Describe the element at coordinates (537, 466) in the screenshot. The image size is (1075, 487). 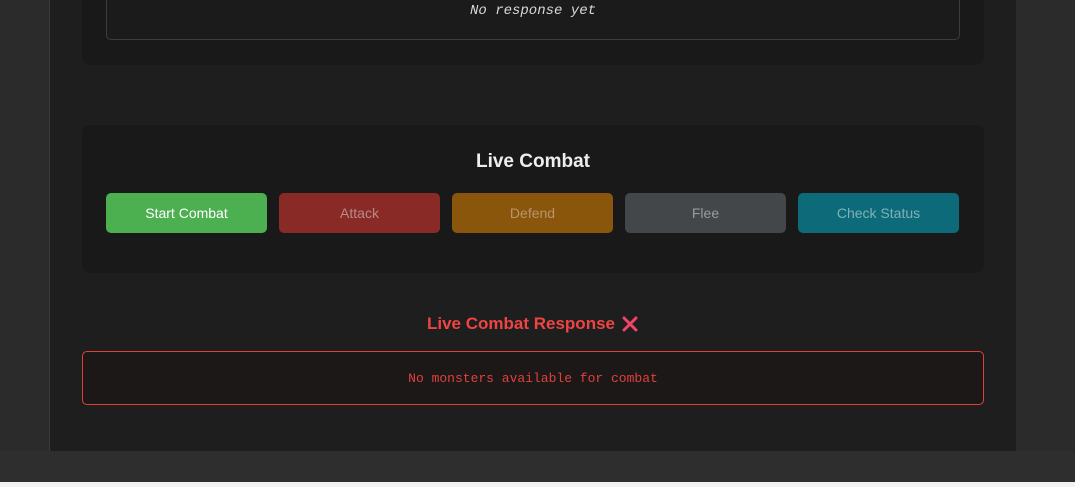
I see `horizontal-scrollbar-track` at that location.